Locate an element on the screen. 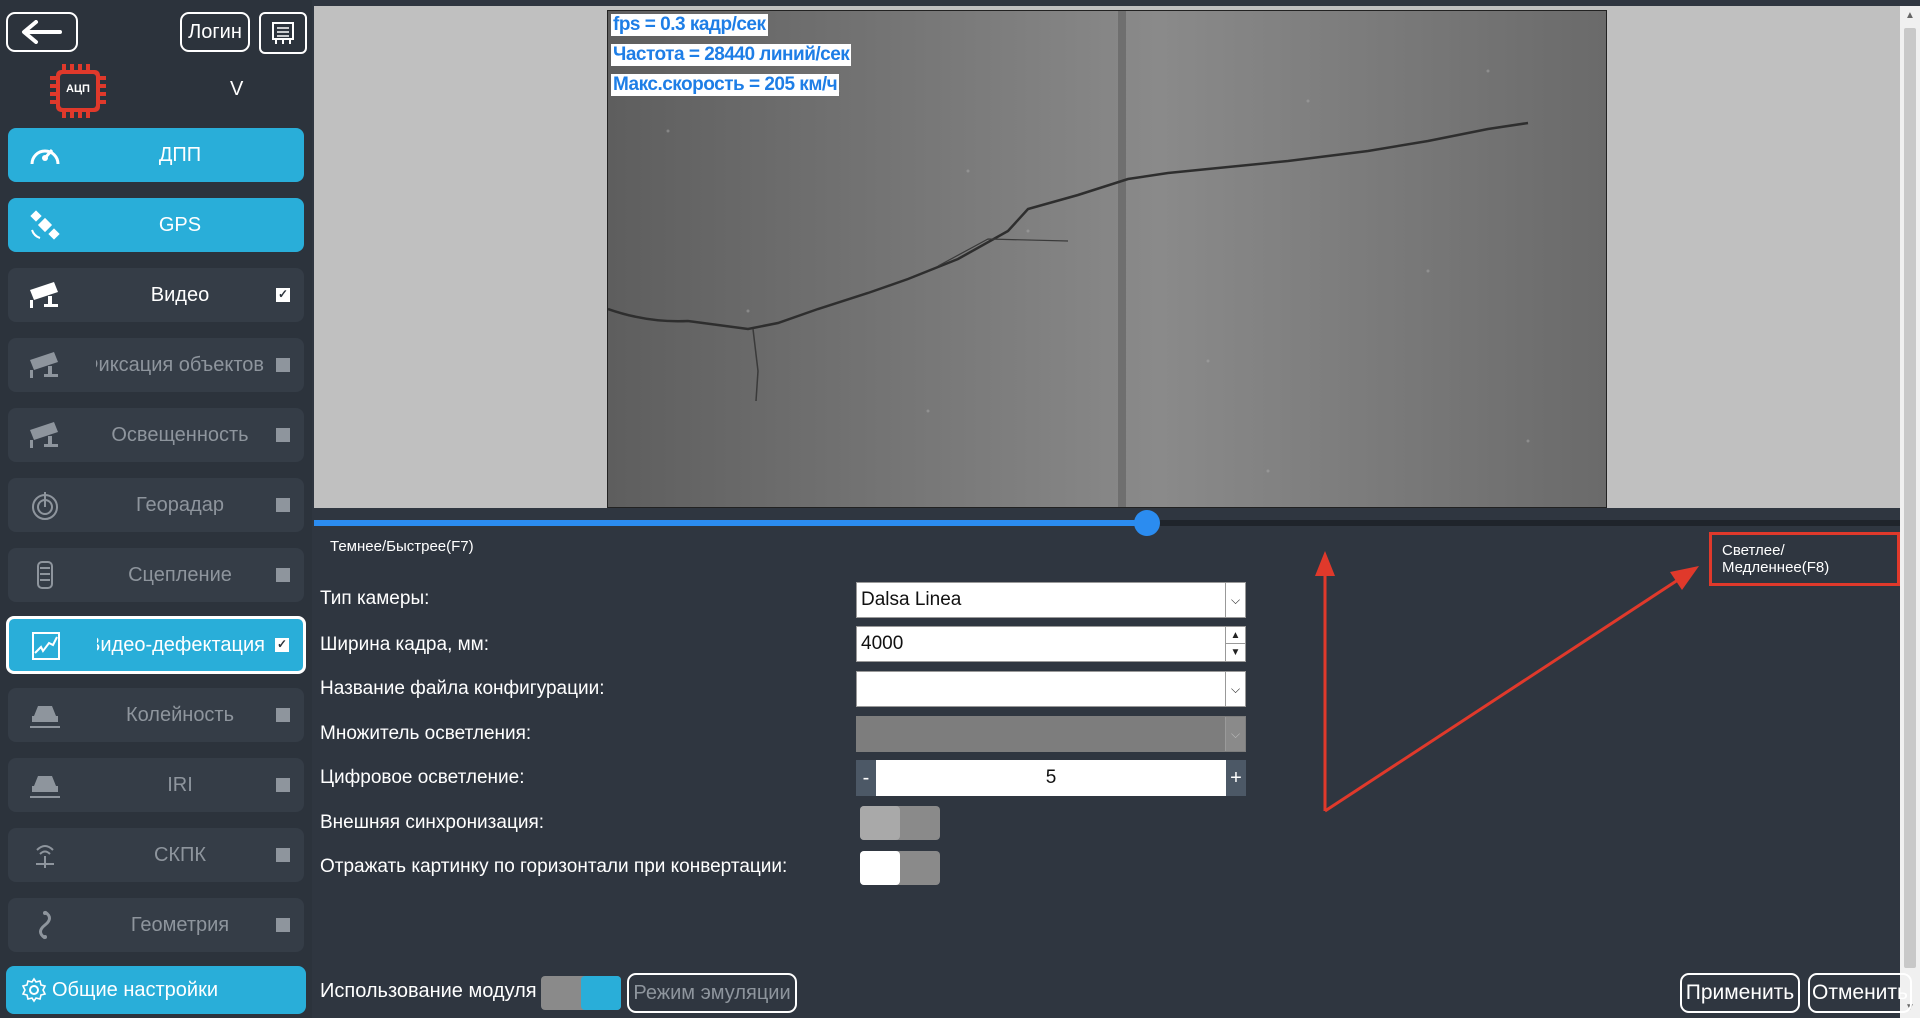  sidebar-item-label: Освещенность is located at coordinates (180, 434).